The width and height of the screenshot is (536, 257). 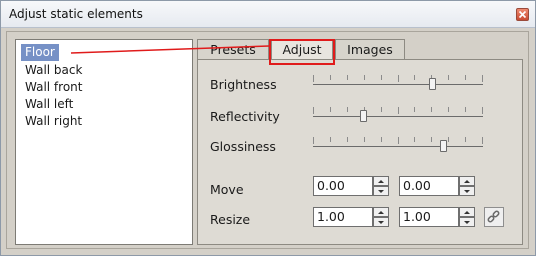 I want to click on move-y-field: 0.00, so click(x=429, y=186).